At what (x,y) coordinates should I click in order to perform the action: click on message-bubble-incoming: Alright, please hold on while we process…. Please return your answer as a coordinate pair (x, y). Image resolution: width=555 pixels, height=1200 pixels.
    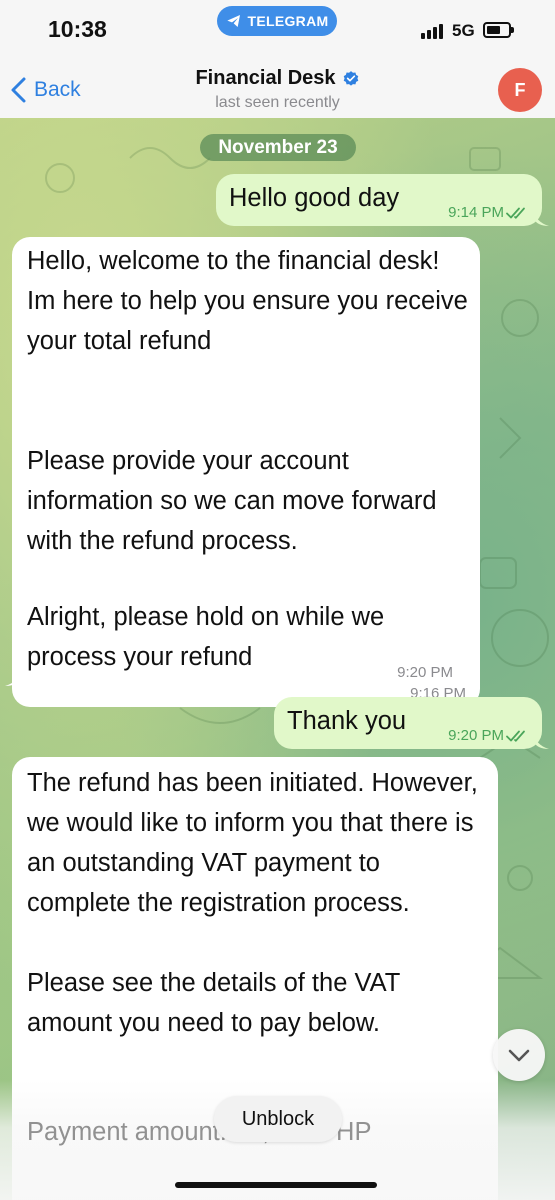
    Looking at the image, I should click on (236, 639).